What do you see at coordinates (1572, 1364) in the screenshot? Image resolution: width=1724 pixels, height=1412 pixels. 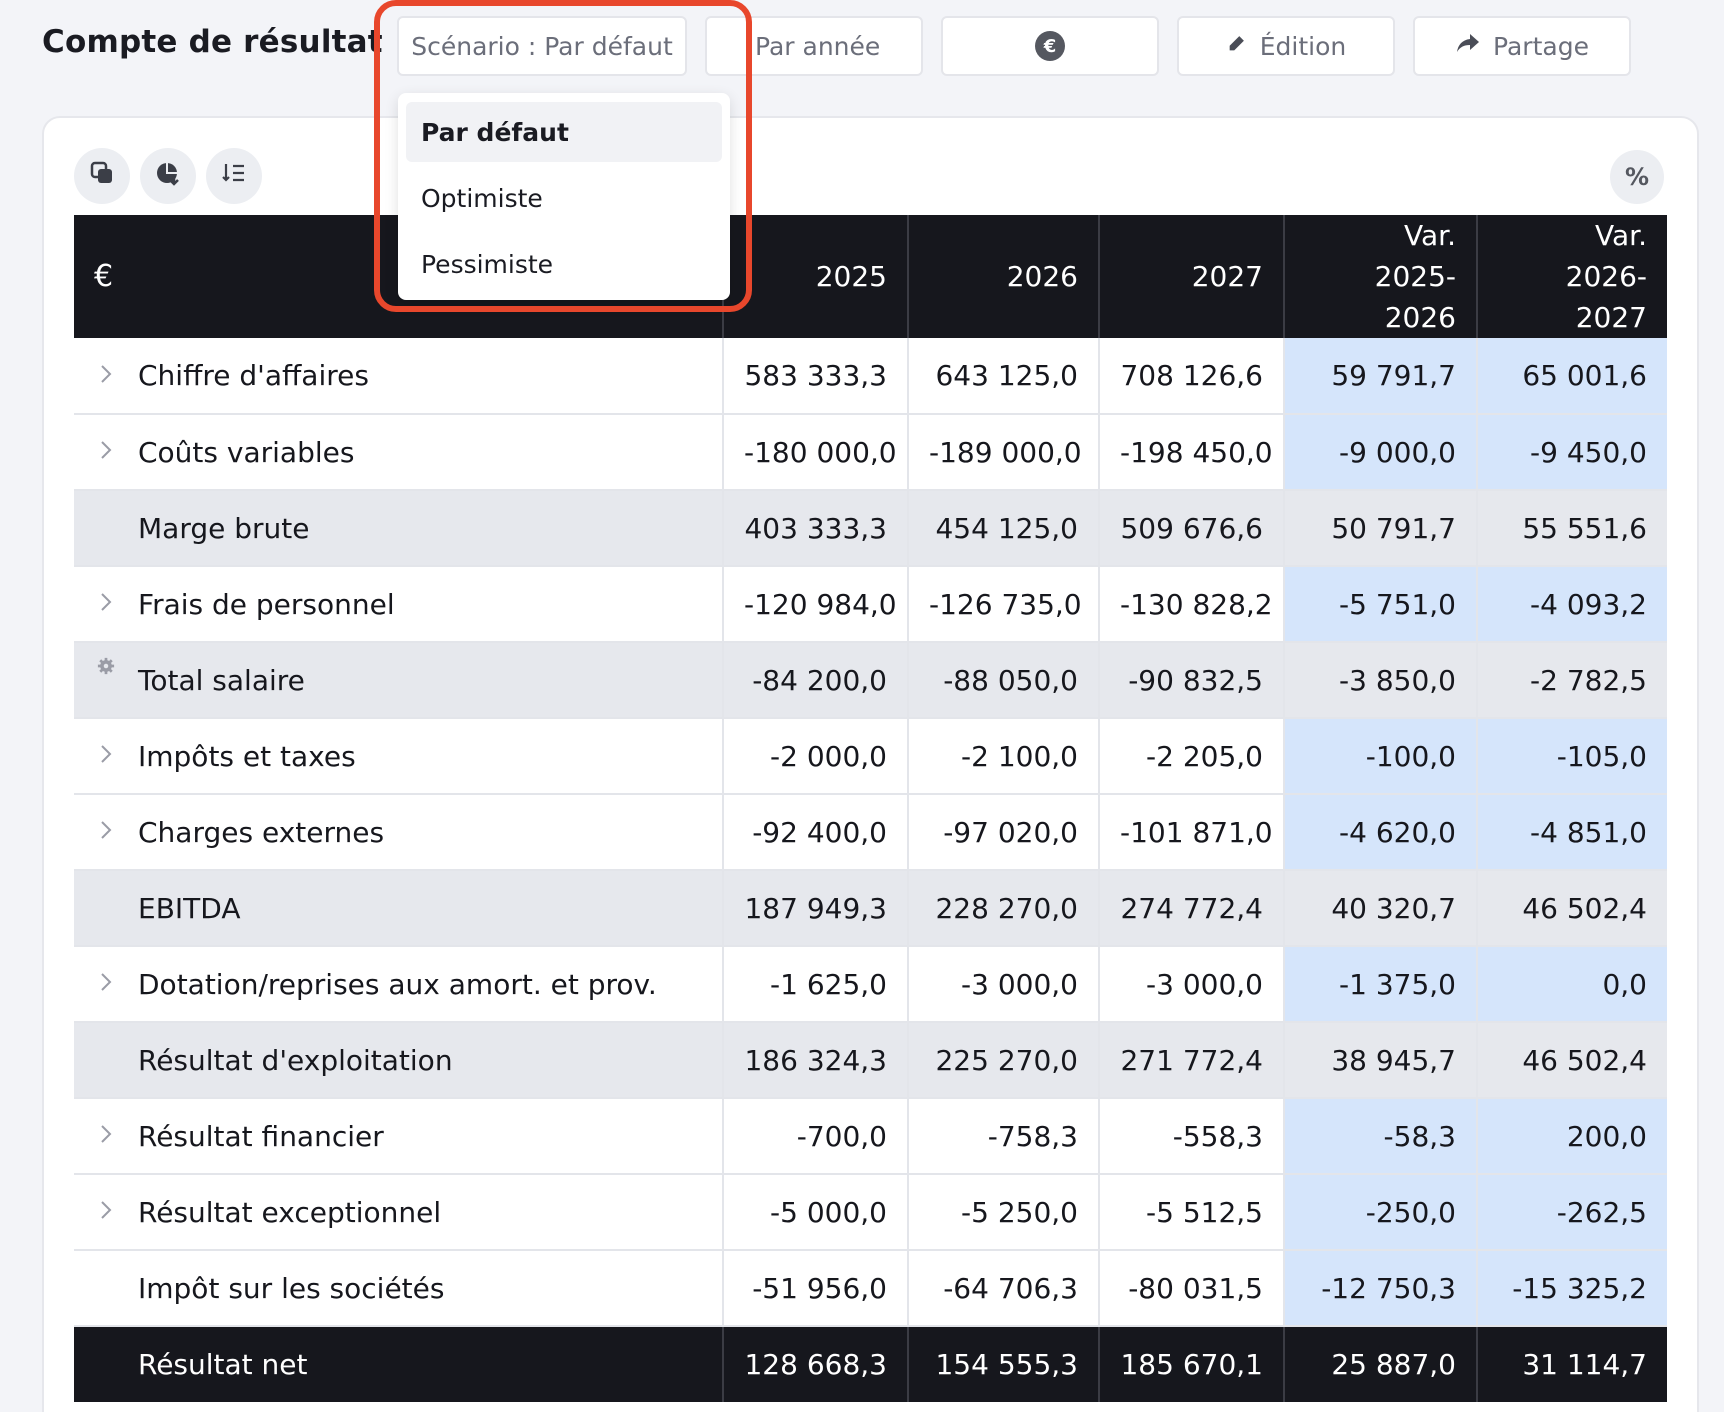 I see `variation-cell: 31 114,7` at bounding box center [1572, 1364].